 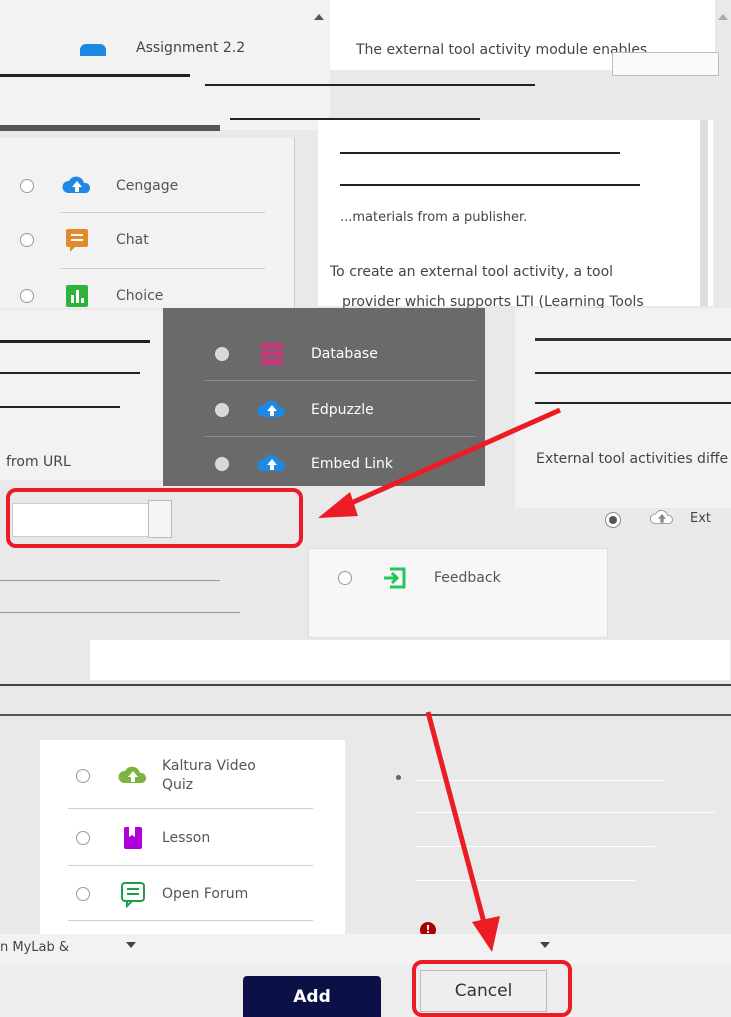 What do you see at coordinates (338, 505) in the screenshot?
I see `arrowhead-input` at bounding box center [338, 505].